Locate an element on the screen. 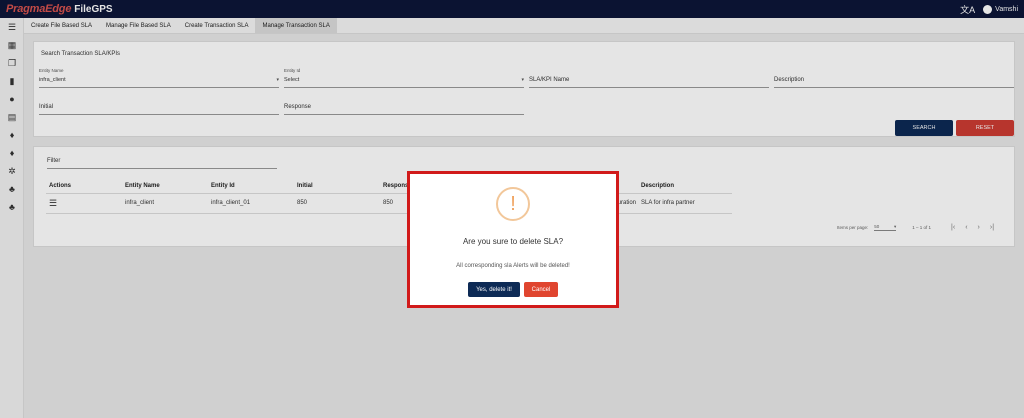 The height and width of the screenshot is (418, 1024). cancel-button: Cancel is located at coordinates (541, 289).